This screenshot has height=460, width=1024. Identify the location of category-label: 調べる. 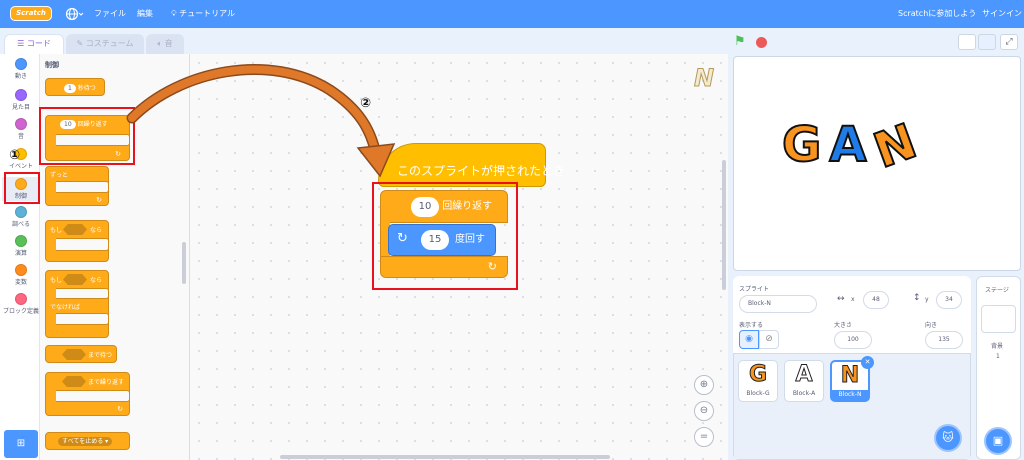
(20, 224).